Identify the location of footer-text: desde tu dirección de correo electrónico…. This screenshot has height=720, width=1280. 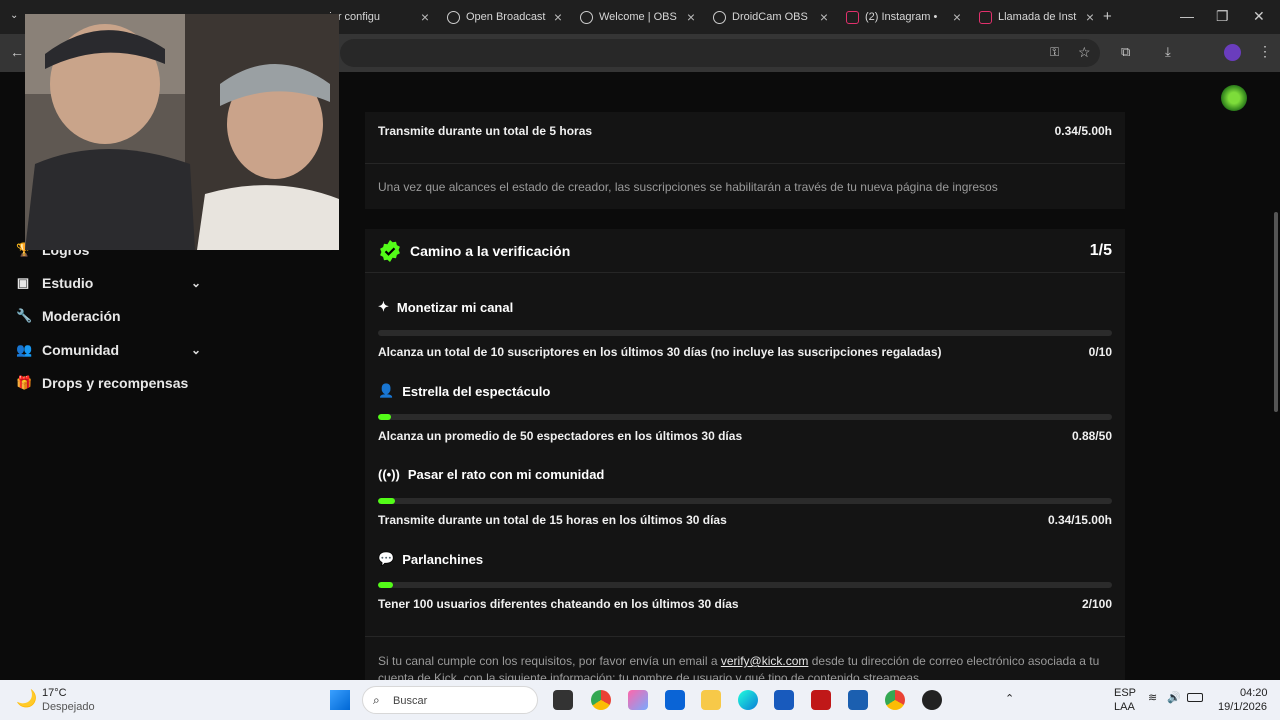
(943, 661).